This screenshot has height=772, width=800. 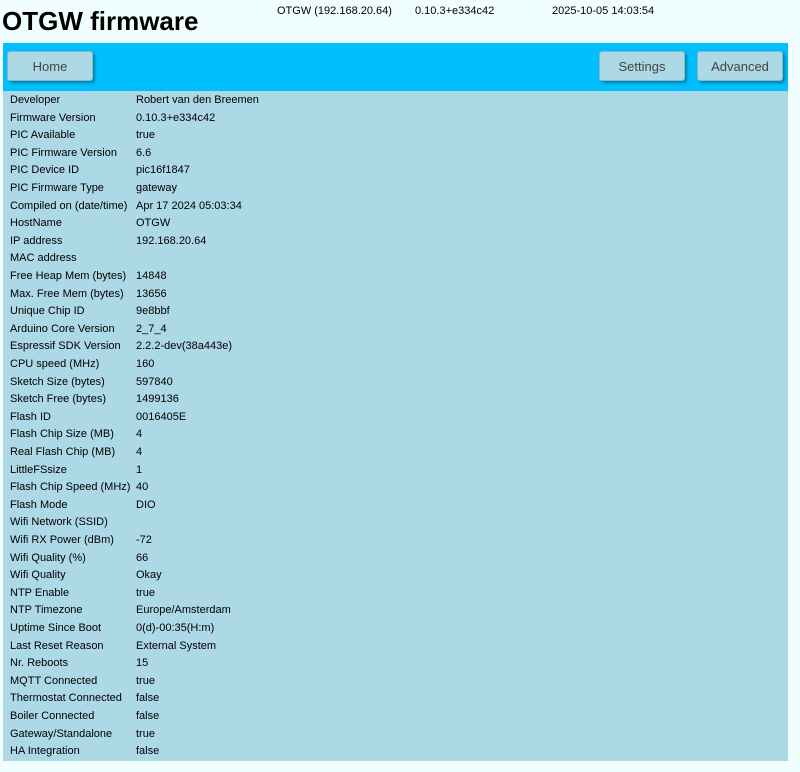 What do you see at coordinates (151, 293) in the screenshot?
I see `info-value: 13656` at bounding box center [151, 293].